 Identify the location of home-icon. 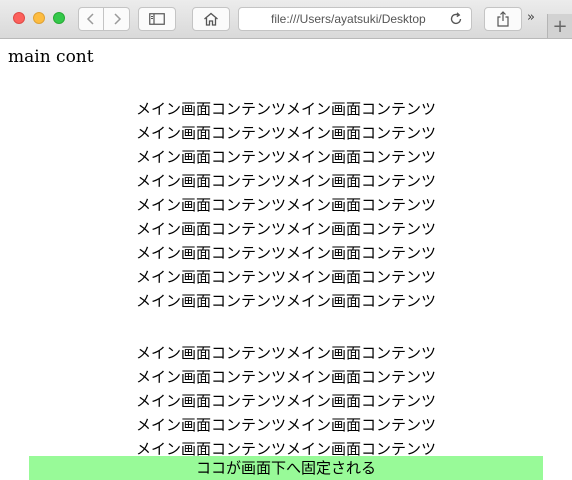
(211, 19).